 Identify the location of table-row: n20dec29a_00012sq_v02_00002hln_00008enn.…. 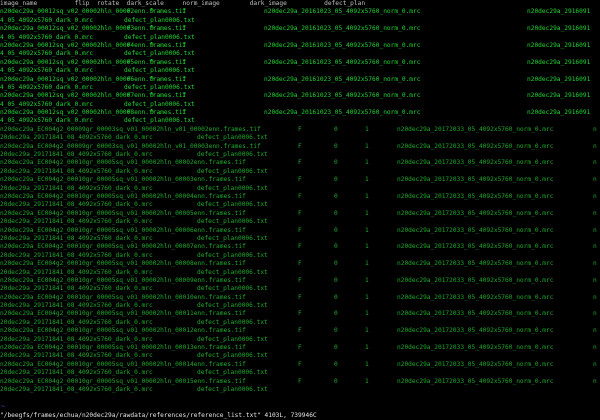
(300, 113).